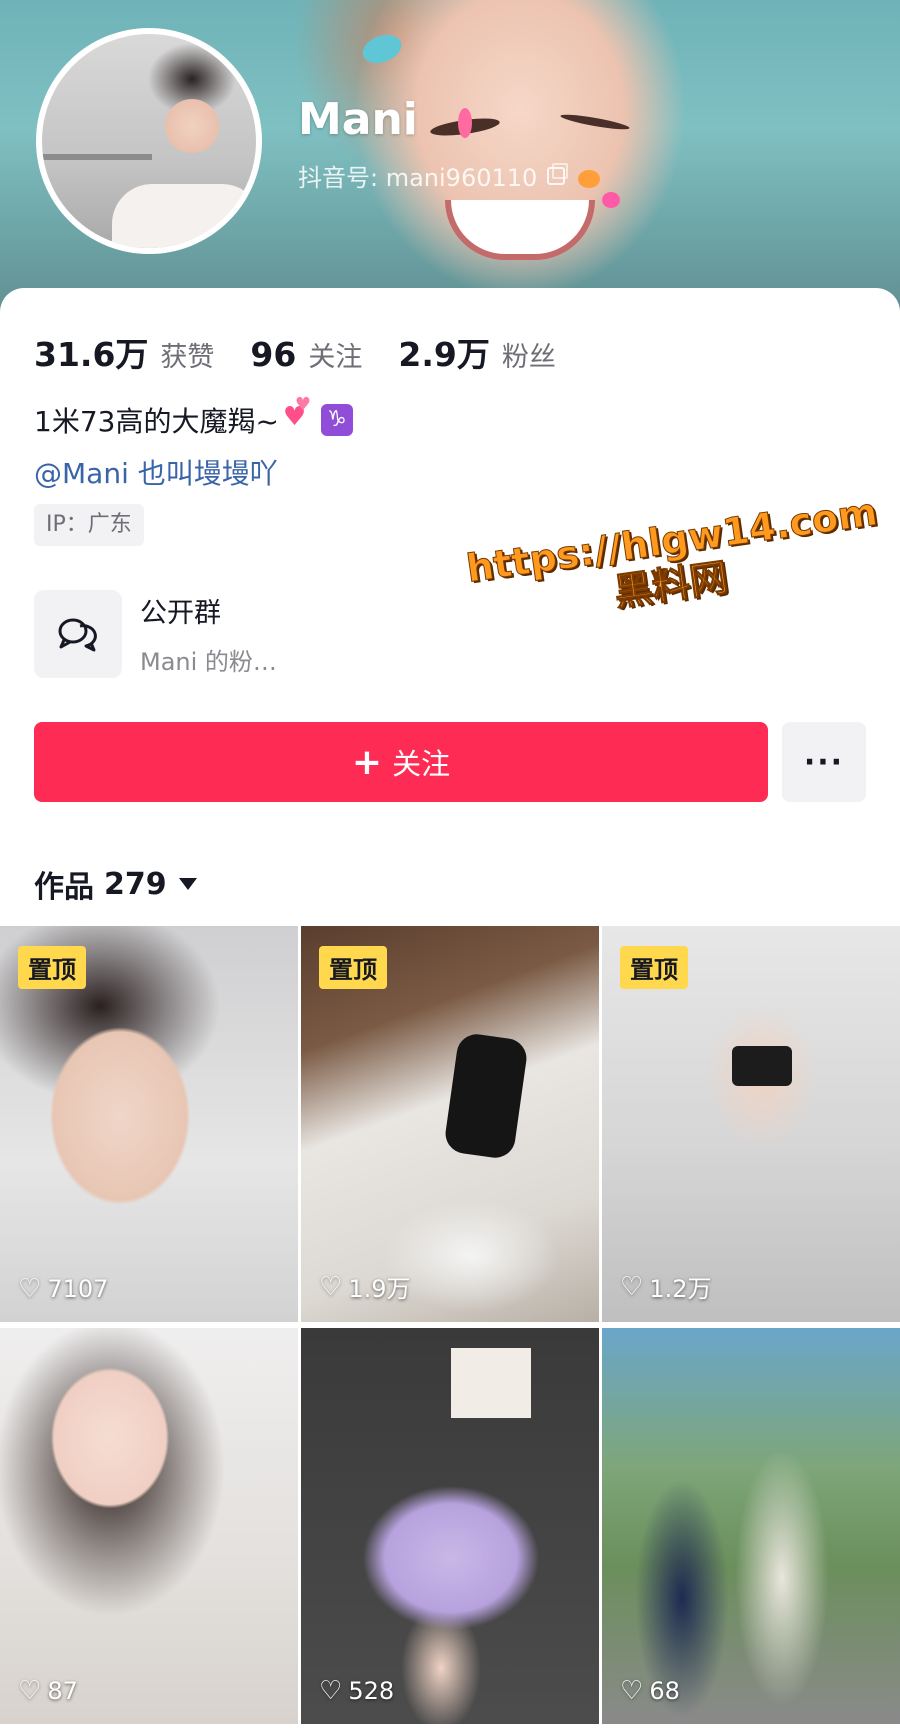 This screenshot has height=1728, width=900. I want to click on like-count: ♡ 1.9万, so click(364, 1286).